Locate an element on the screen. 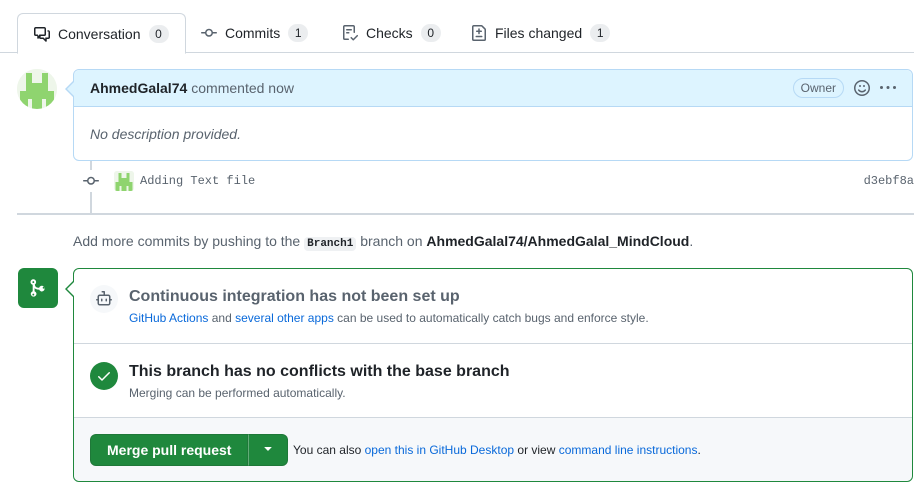 This screenshot has width=914, height=491. comment-author-link: AhmedGalal74 is located at coordinates (138, 88).